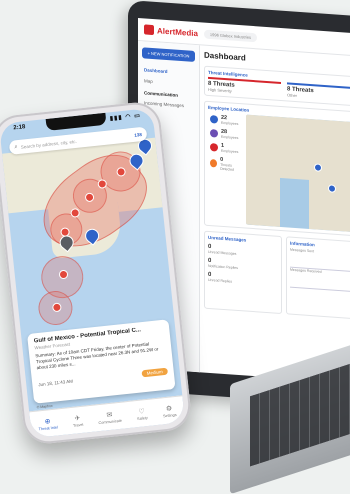  What do you see at coordinates (125, 118) in the screenshot?
I see `status-icons: ▮▮▮ ◠ ▭` at bounding box center [125, 118].